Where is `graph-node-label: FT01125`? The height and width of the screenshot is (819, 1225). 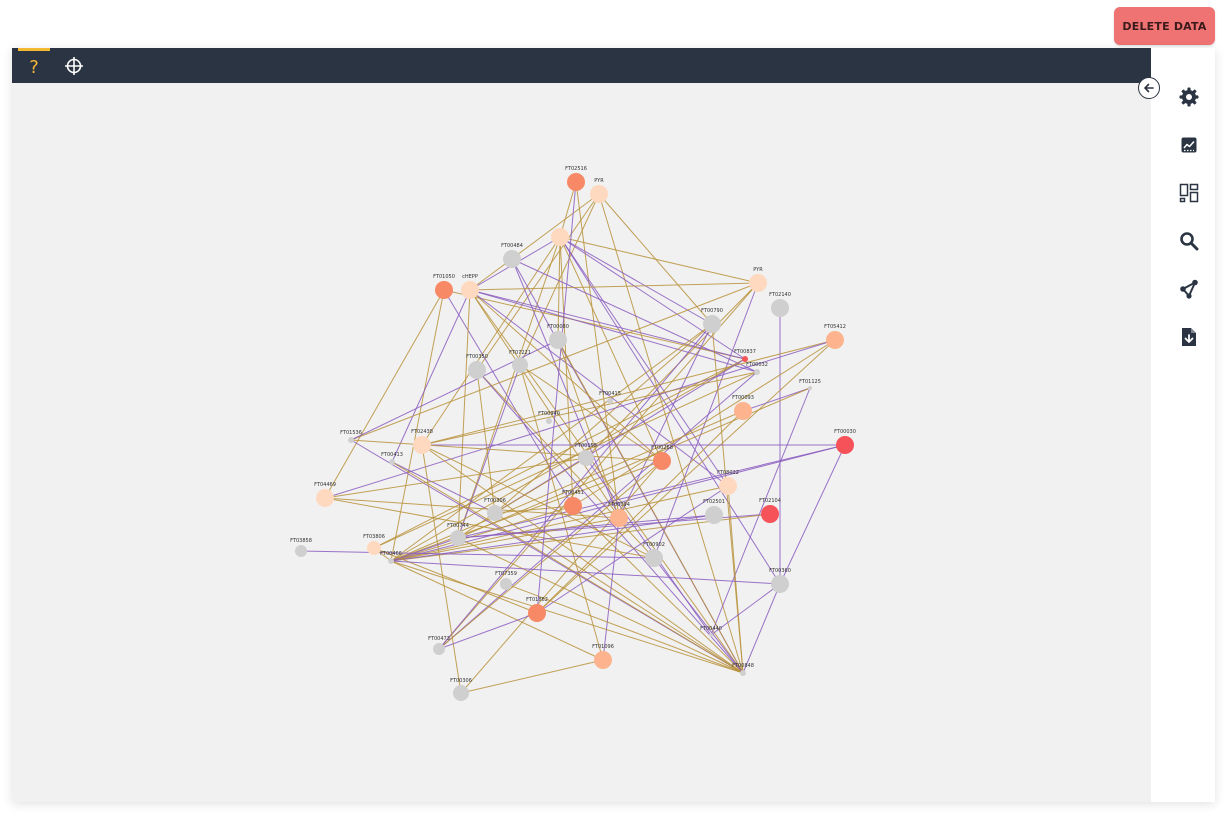
graph-node-label: FT01125 is located at coordinates (810, 382).